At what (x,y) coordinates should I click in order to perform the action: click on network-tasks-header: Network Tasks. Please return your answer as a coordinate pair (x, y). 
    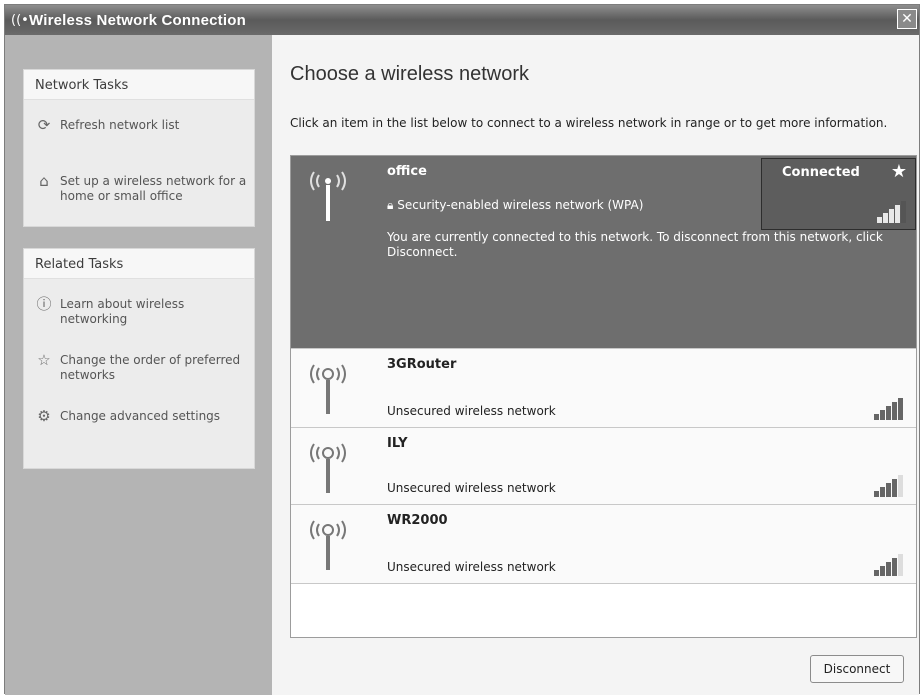
    Looking at the image, I should click on (139, 85).